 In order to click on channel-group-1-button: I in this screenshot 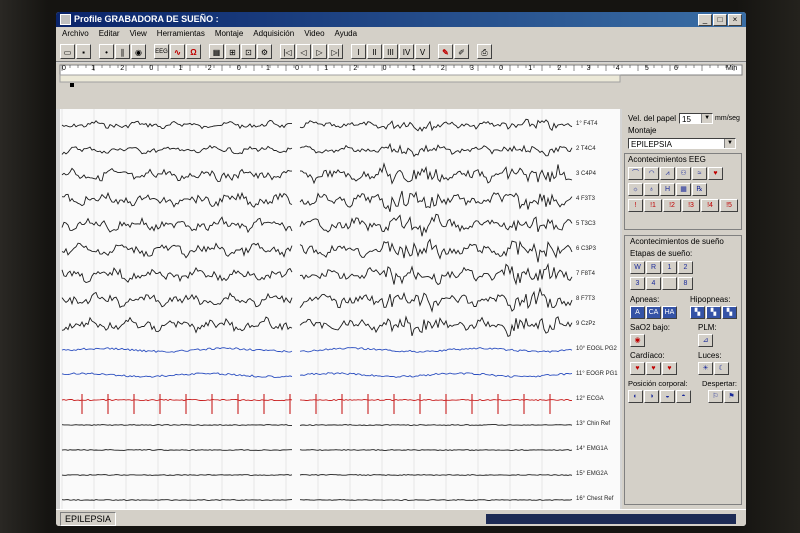, I will do `click(358, 51)`.